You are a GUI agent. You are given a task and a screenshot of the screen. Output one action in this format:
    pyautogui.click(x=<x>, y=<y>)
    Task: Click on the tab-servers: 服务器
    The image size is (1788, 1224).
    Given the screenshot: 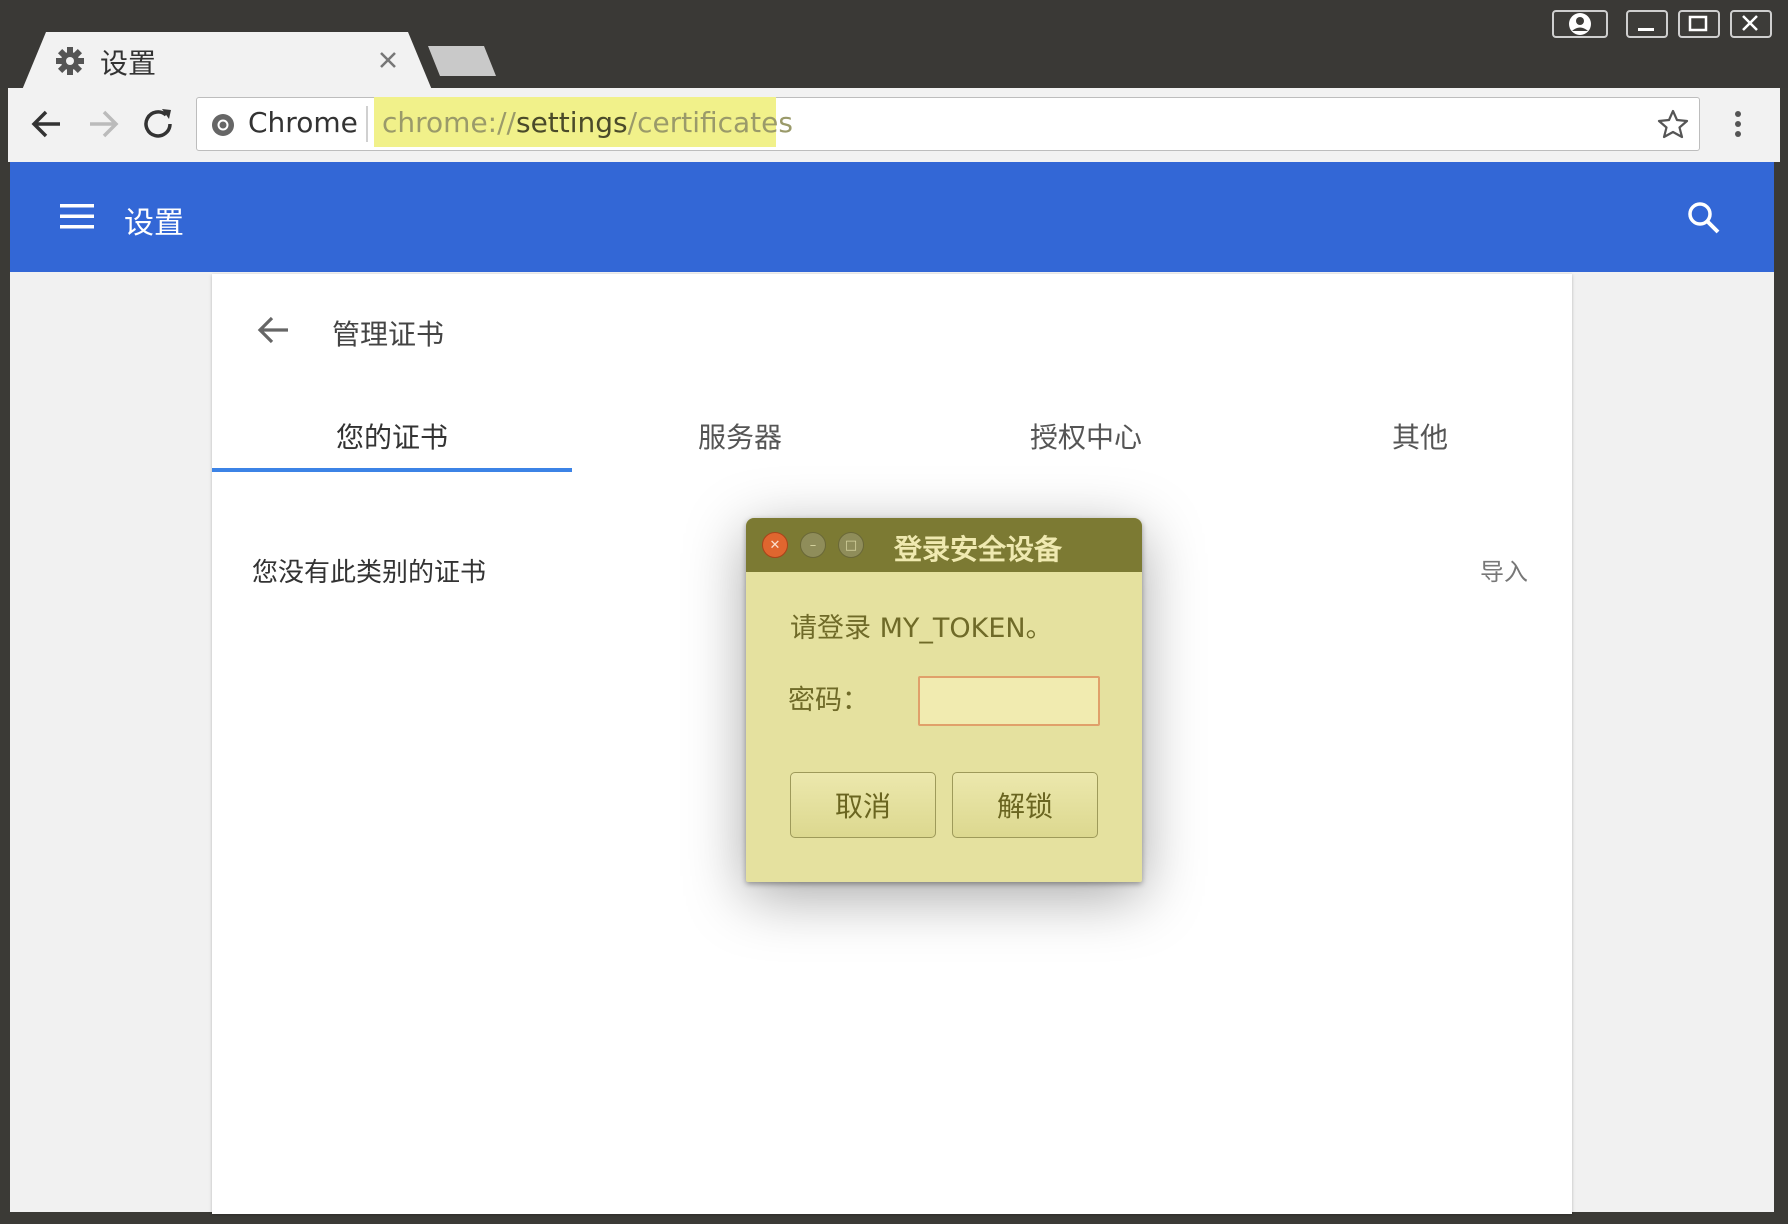 What is the action you would take?
    pyautogui.click(x=740, y=436)
    